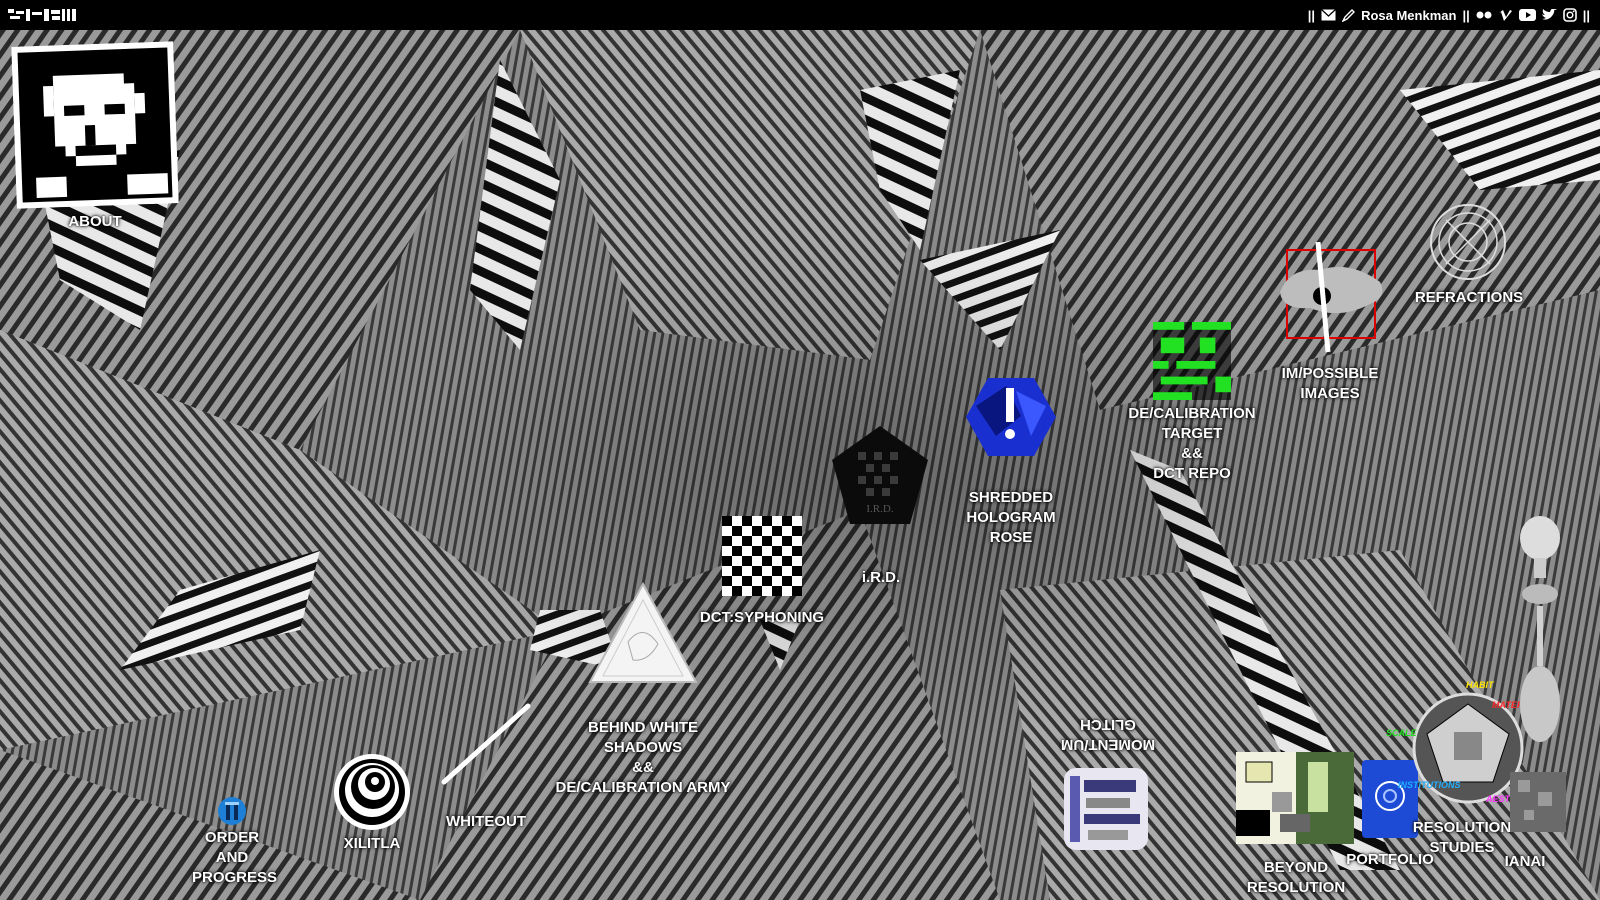 Image resolution: width=1600 pixels, height=900 pixels. I want to click on impossible-images-label: IM/POSSIBLE IMAGES, so click(1330, 383).